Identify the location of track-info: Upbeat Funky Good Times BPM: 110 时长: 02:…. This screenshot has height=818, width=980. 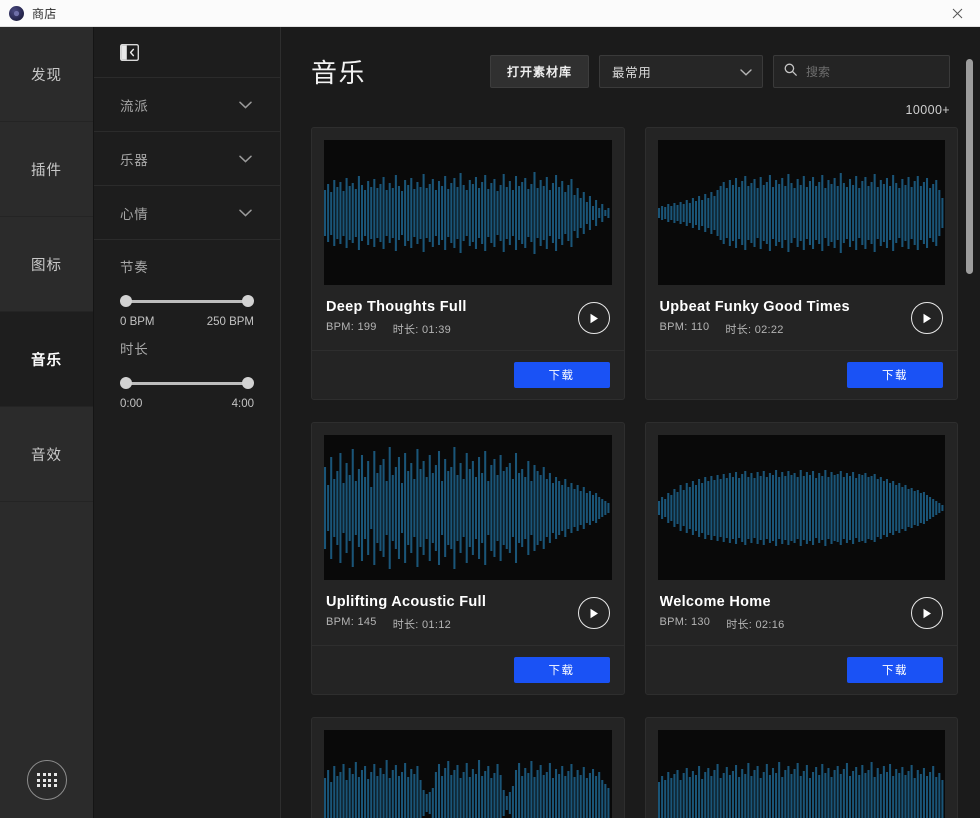
(801, 318).